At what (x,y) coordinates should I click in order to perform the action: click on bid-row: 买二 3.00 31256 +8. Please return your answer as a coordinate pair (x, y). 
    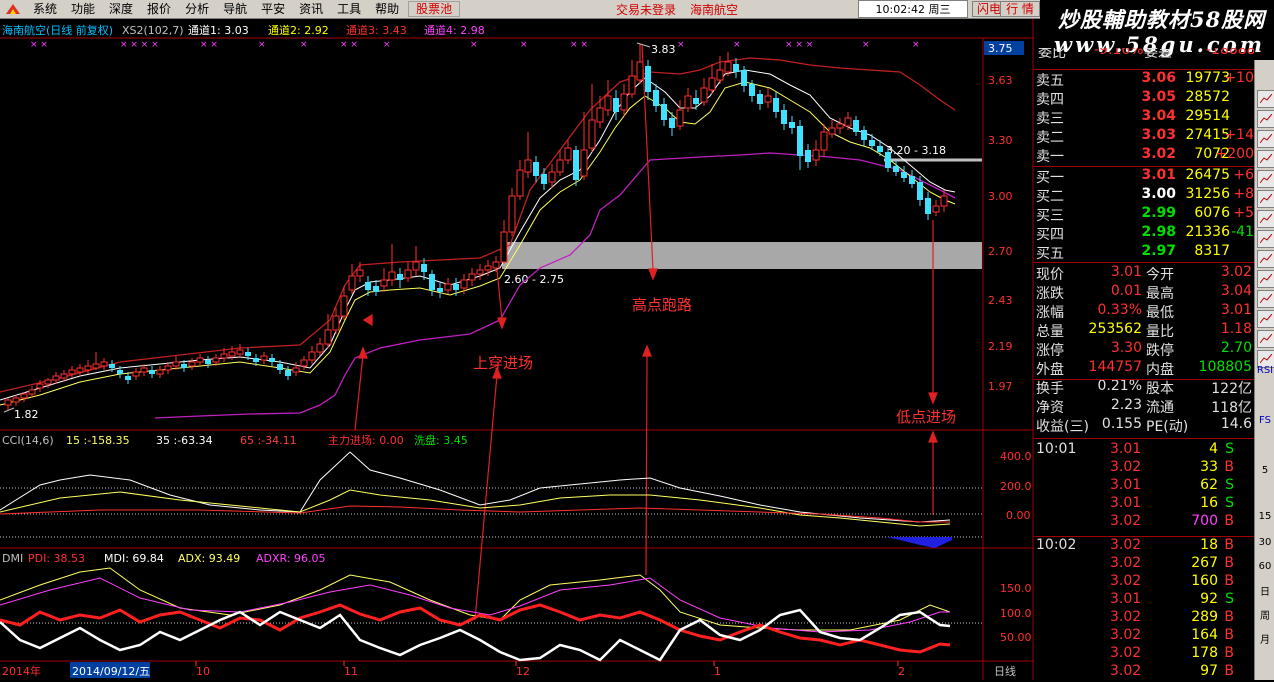
    Looking at the image, I should click on (1144, 195).